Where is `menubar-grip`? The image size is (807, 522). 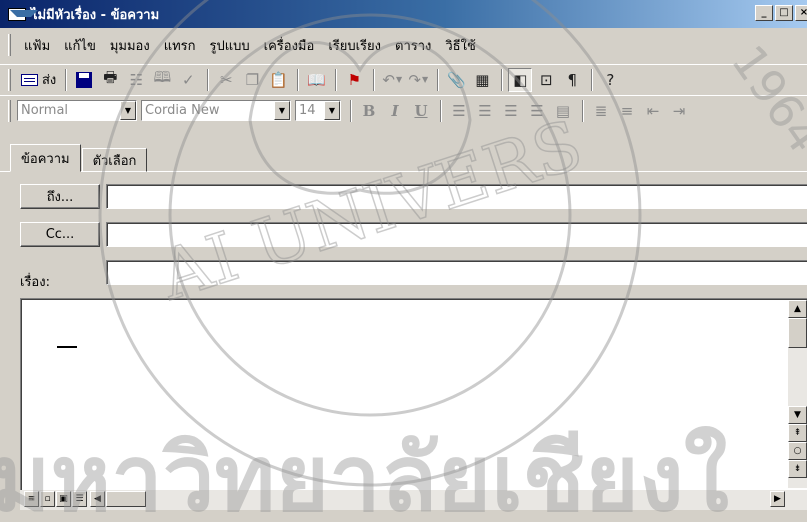 menubar-grip is located at coordinates (9, 45).